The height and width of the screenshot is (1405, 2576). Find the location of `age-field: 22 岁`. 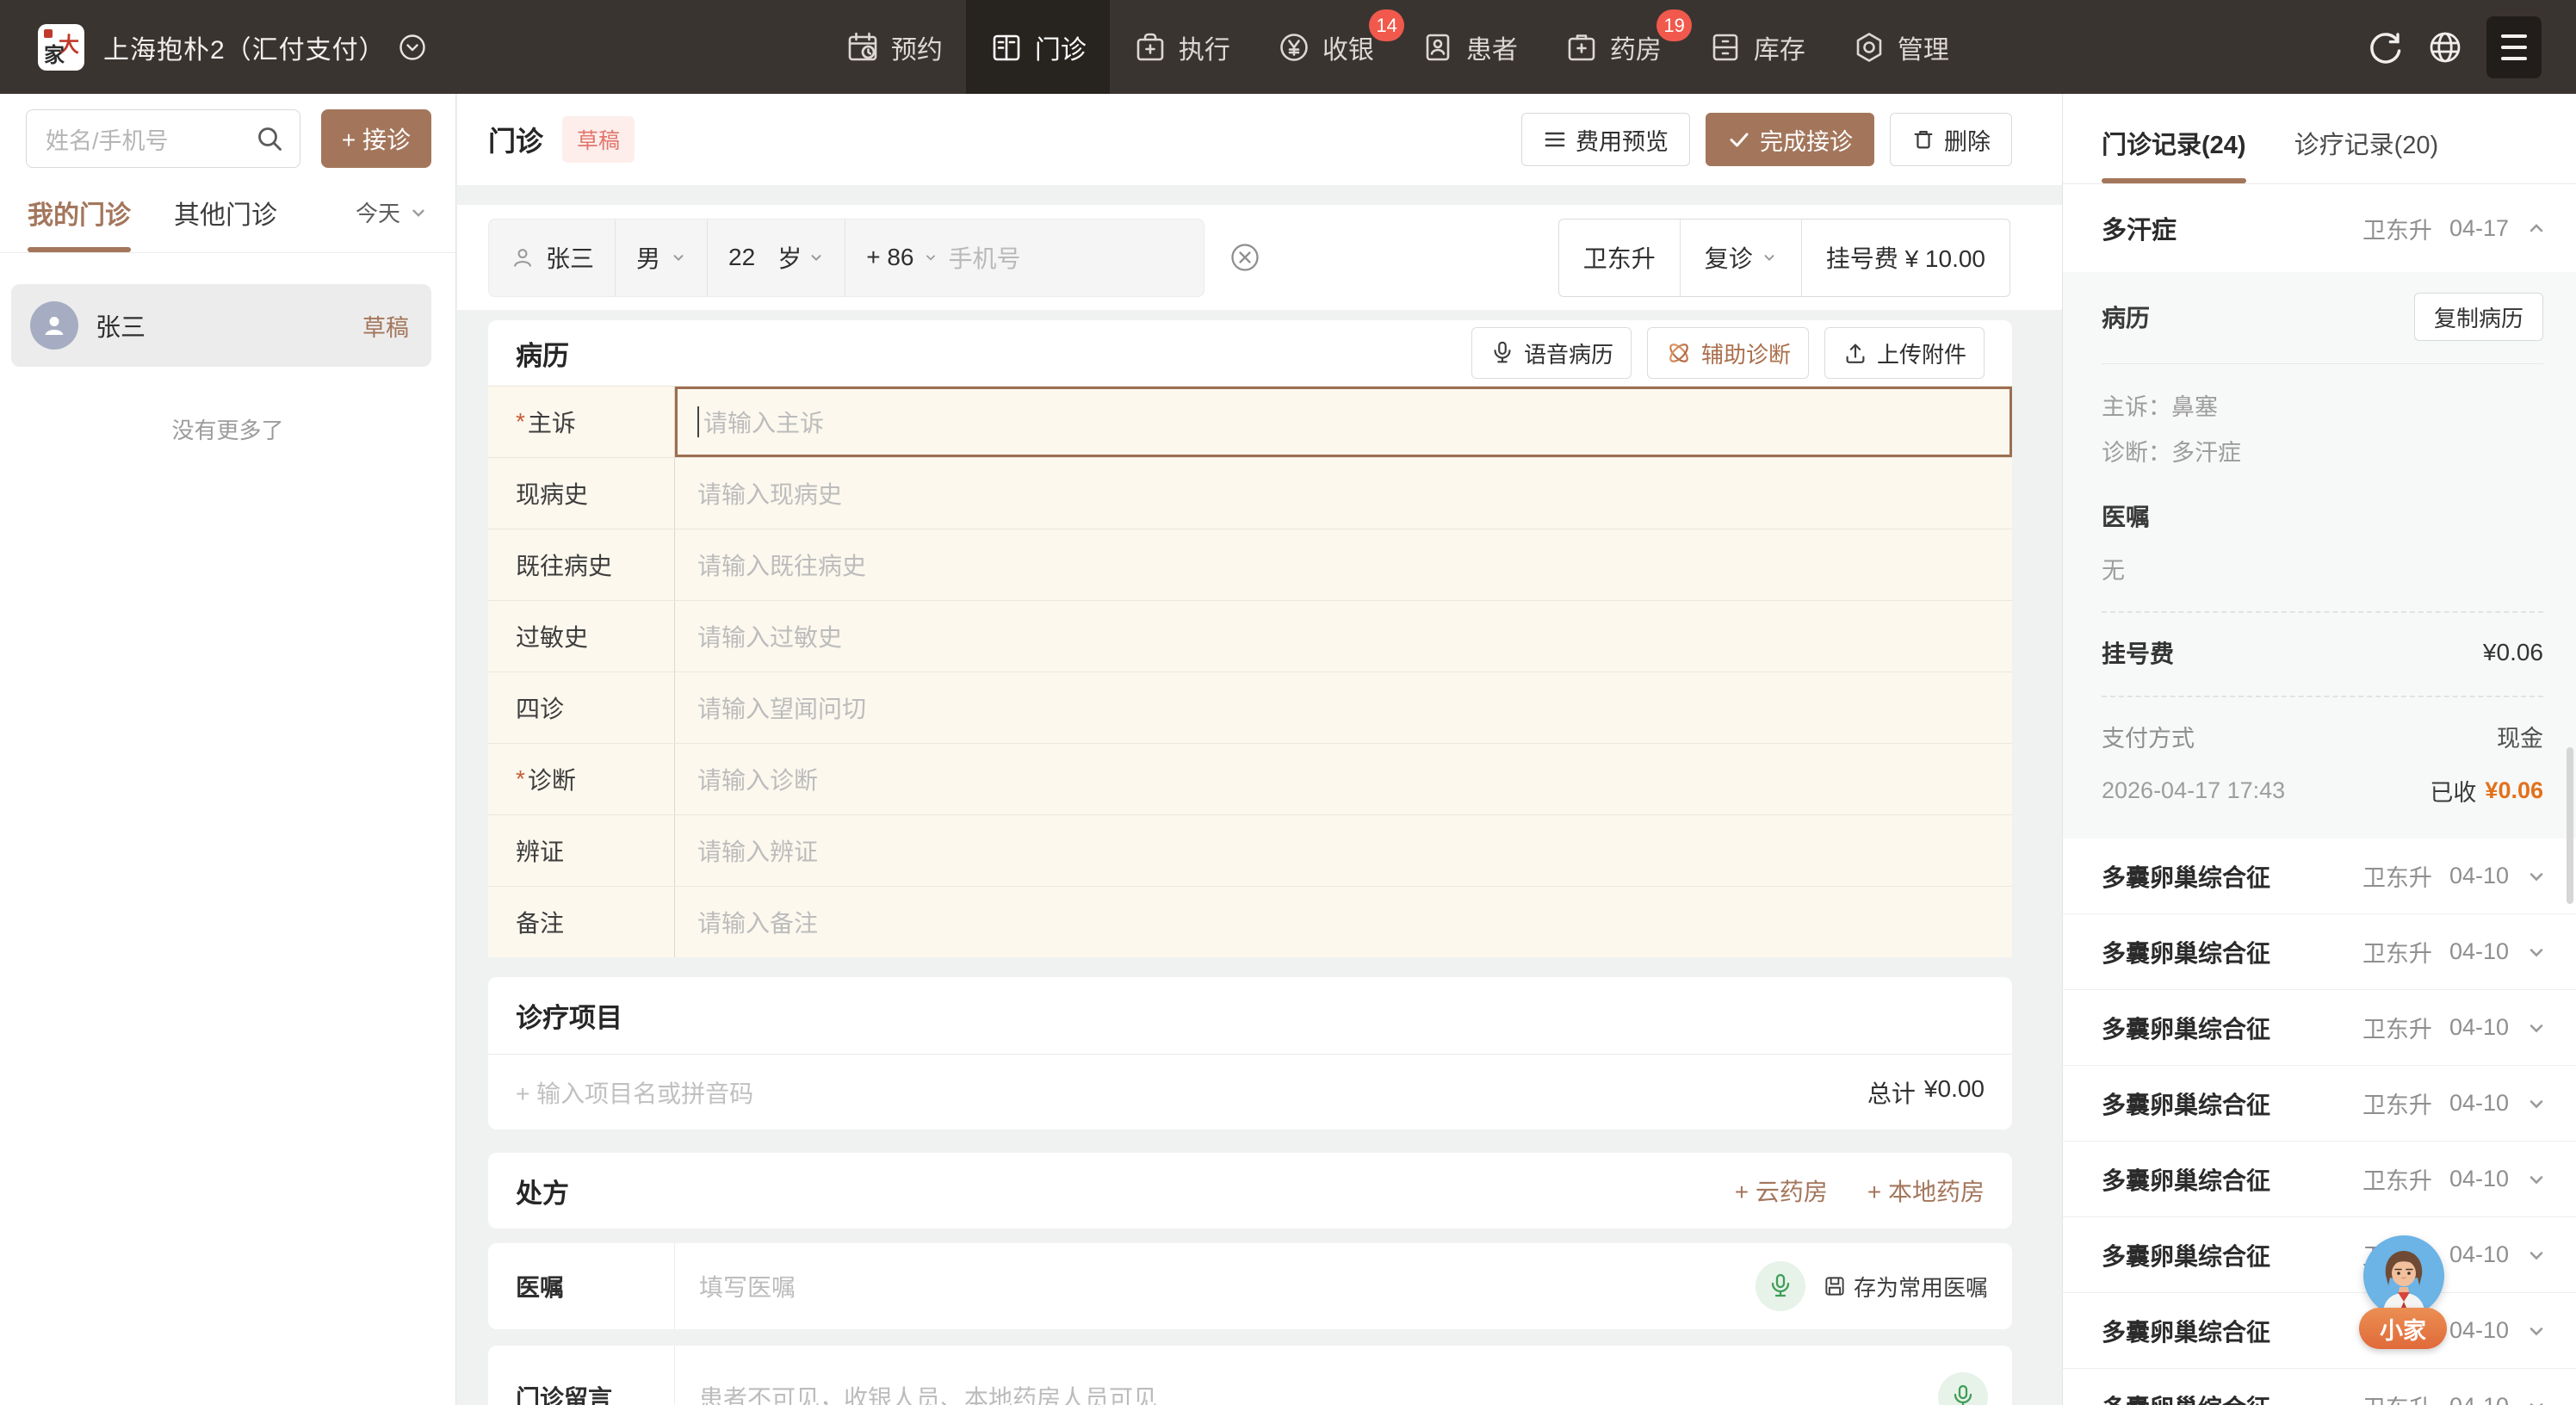

age-field: 22 岁 is located at coordinates (777, 257).